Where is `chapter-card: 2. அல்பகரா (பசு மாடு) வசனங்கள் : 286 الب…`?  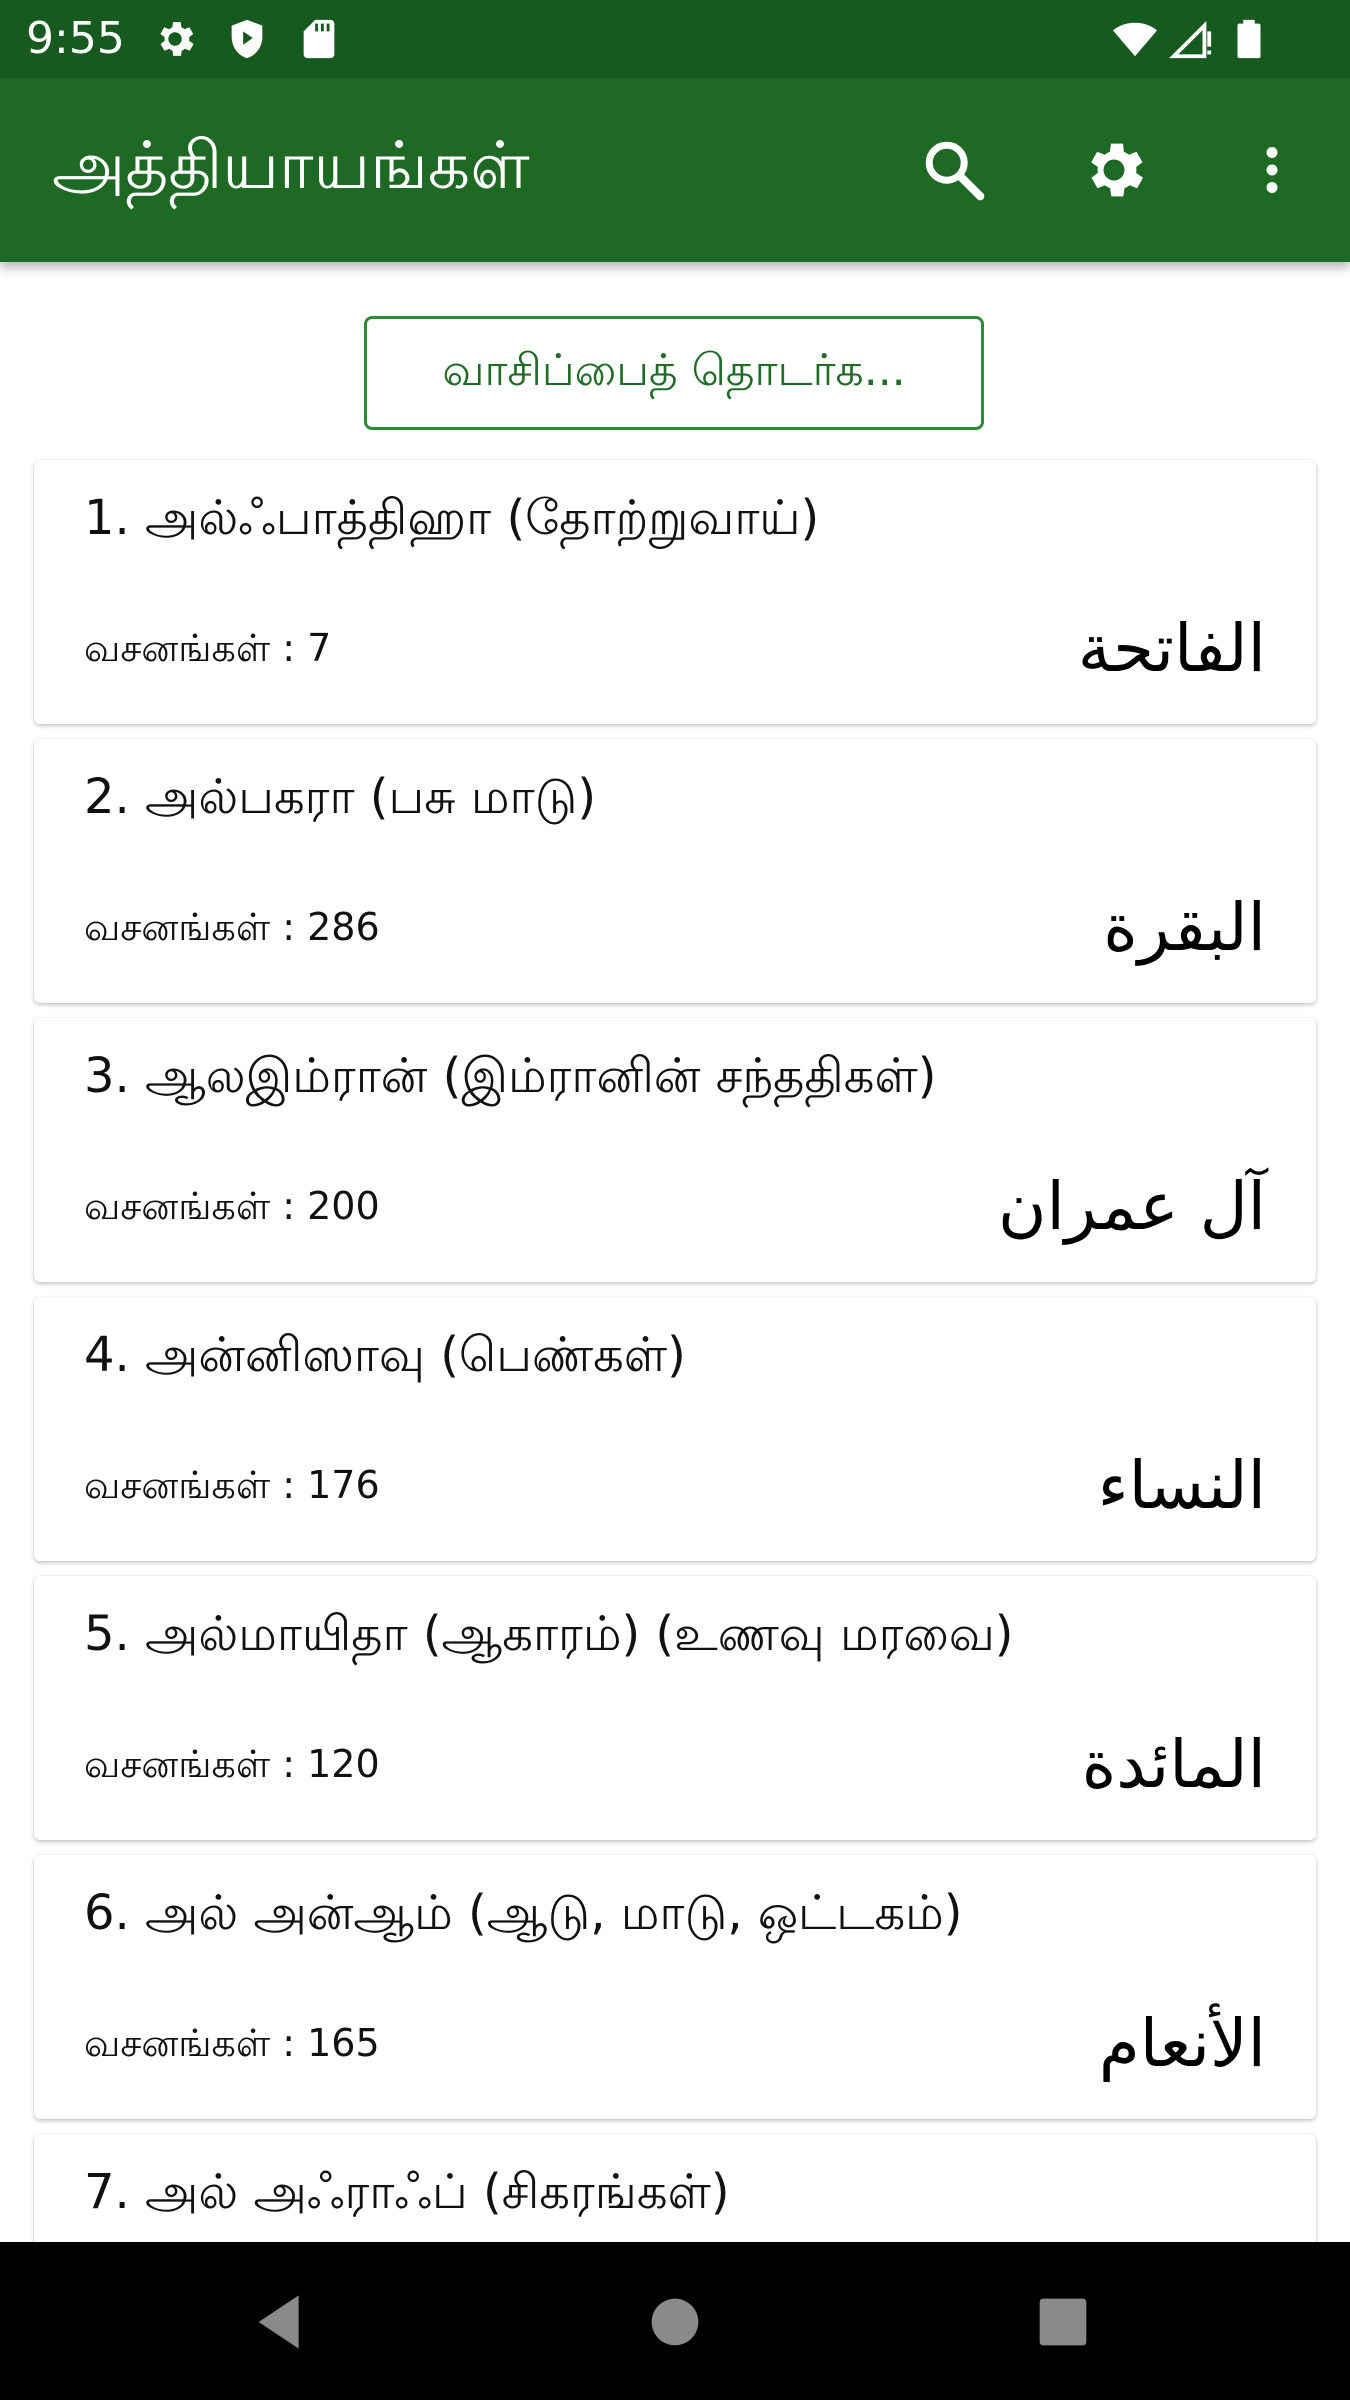
chapter-card: 2. அல்பகரா (பசு மாடு) வசனங்கள் : 286 الب… is located at coordinates (675, 871).